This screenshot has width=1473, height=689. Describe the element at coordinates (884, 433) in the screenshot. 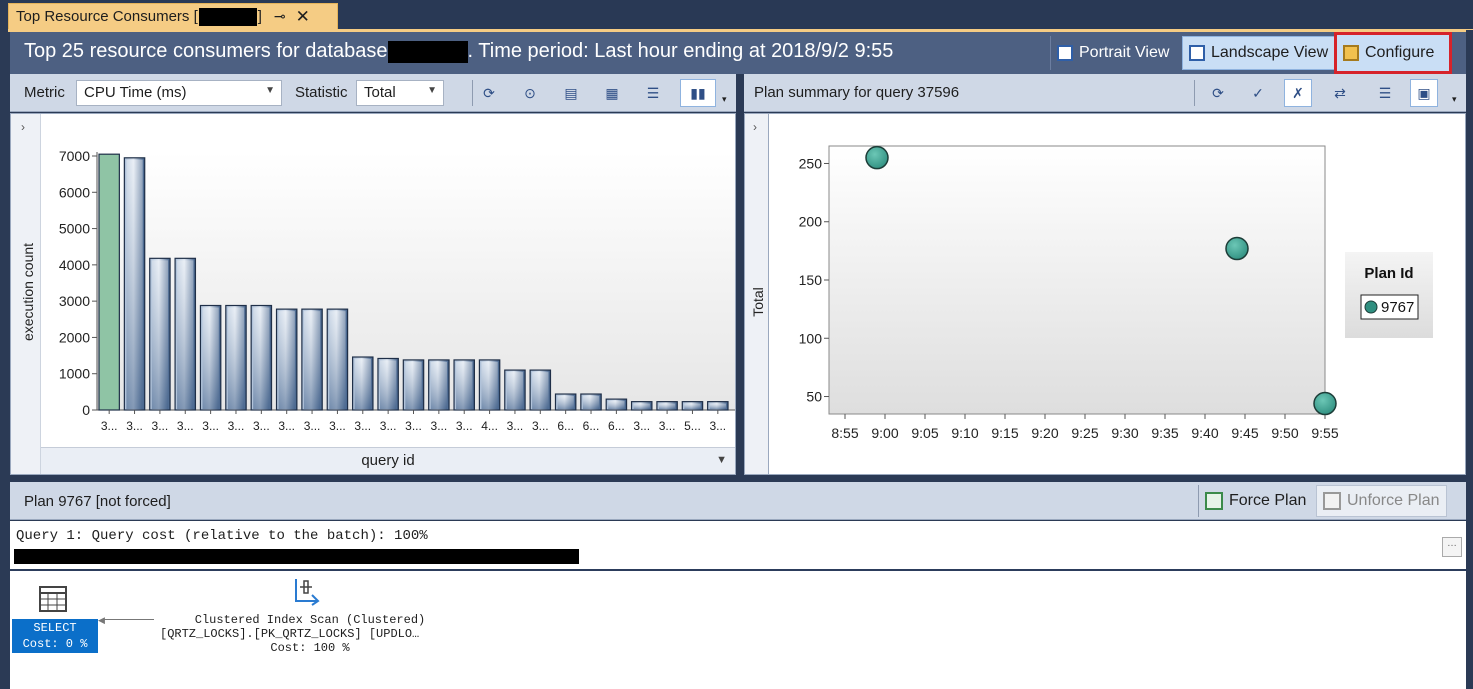

I see `x-tick-label: 9:00` at that location.